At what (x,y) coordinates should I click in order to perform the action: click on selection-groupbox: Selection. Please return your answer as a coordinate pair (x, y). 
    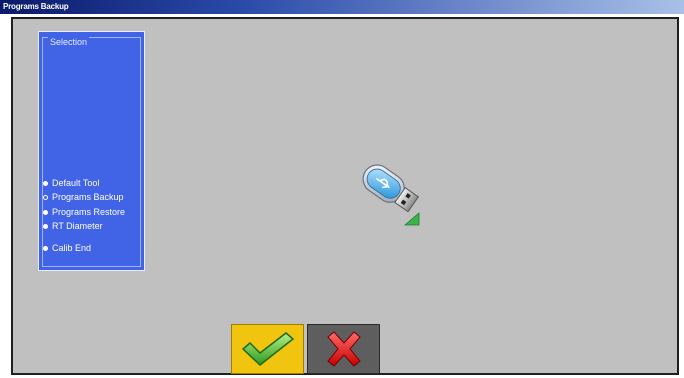
    Looking at the image, I should click on (91, 152).